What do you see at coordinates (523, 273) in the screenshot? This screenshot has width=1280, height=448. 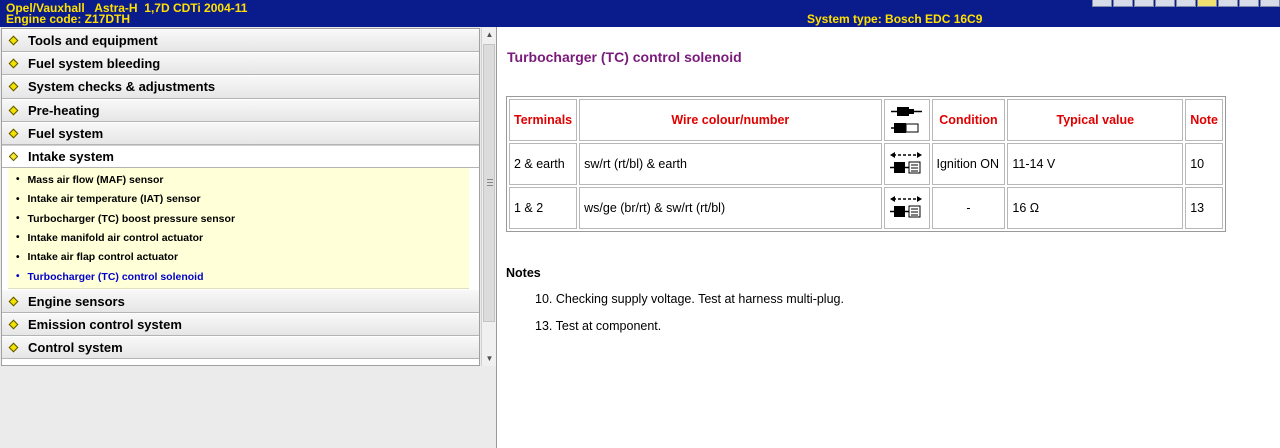 I see `notes-heading: Notes` at bounding box center [523, 273].